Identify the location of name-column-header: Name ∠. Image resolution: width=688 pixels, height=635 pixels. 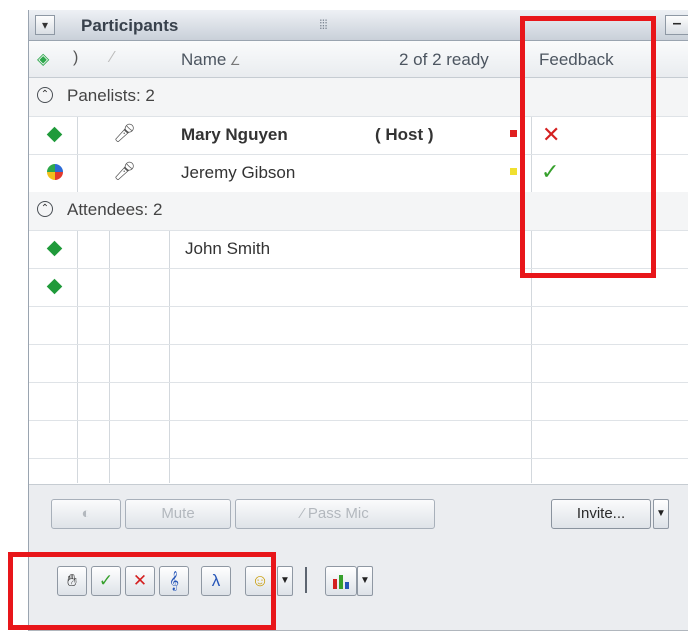
(210, 60).